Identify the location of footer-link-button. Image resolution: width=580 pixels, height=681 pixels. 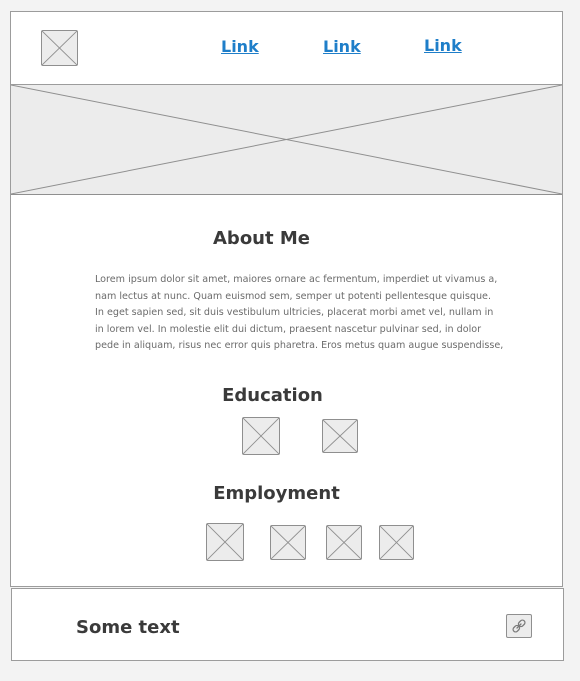
(519, 626).